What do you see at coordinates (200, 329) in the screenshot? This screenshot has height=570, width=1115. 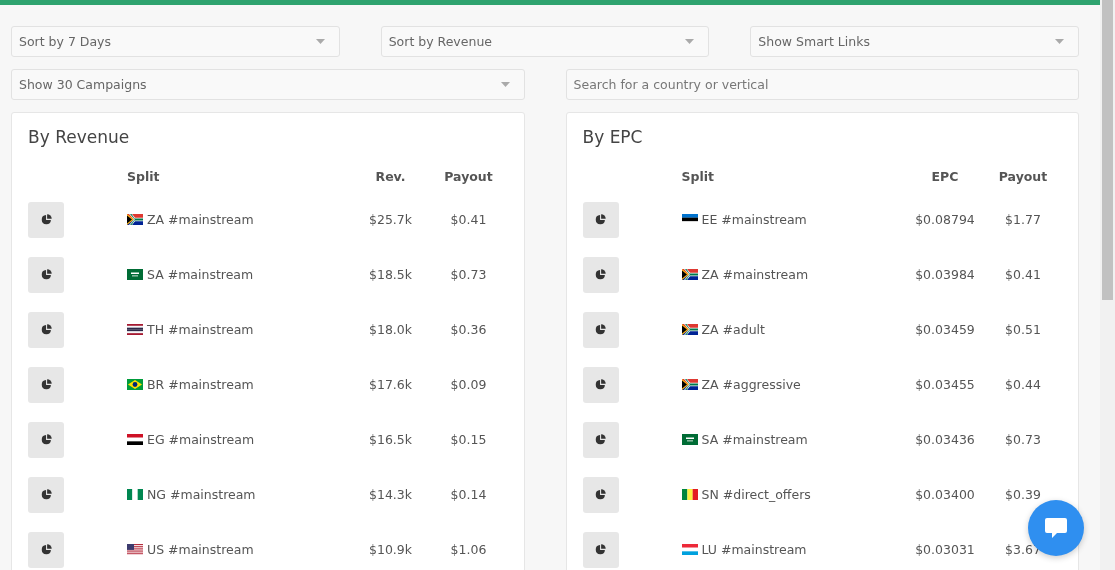 I see `split-name: TH #mainstream` at bounding box center [200, 329].